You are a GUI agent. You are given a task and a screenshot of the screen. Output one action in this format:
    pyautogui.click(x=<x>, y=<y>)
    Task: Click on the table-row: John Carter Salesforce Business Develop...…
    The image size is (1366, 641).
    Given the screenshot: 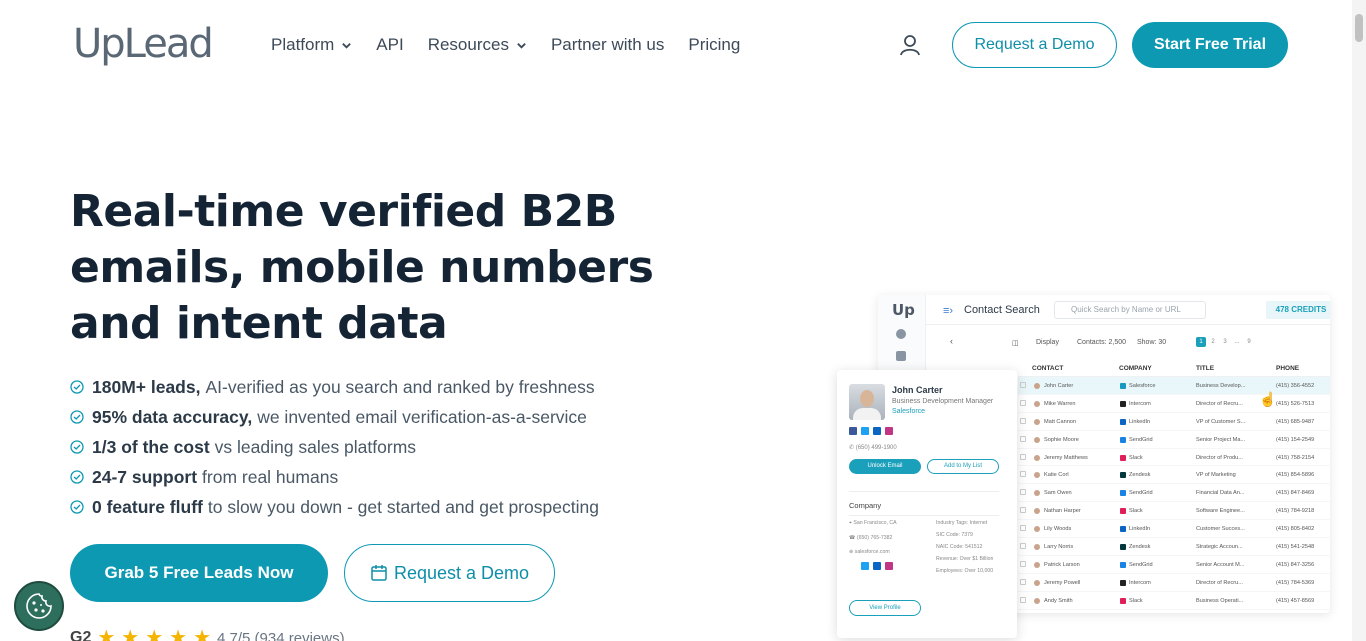 What is the action you would take?
    pyautogui.click(x=1174, y=386)
    